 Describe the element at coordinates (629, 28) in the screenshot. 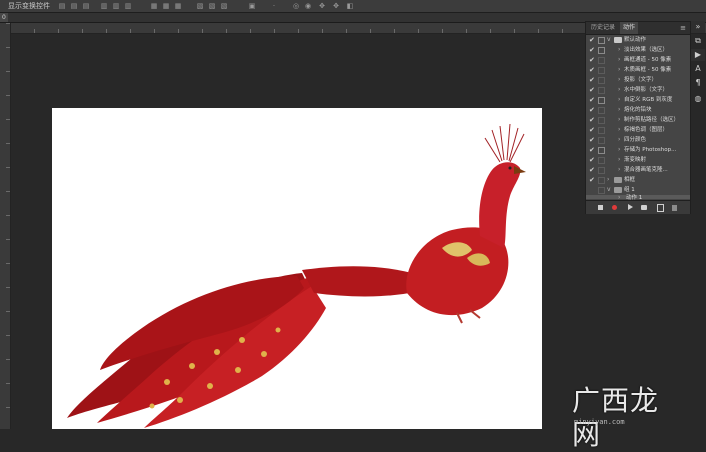

I see `tab-actions: 动作` at that location.